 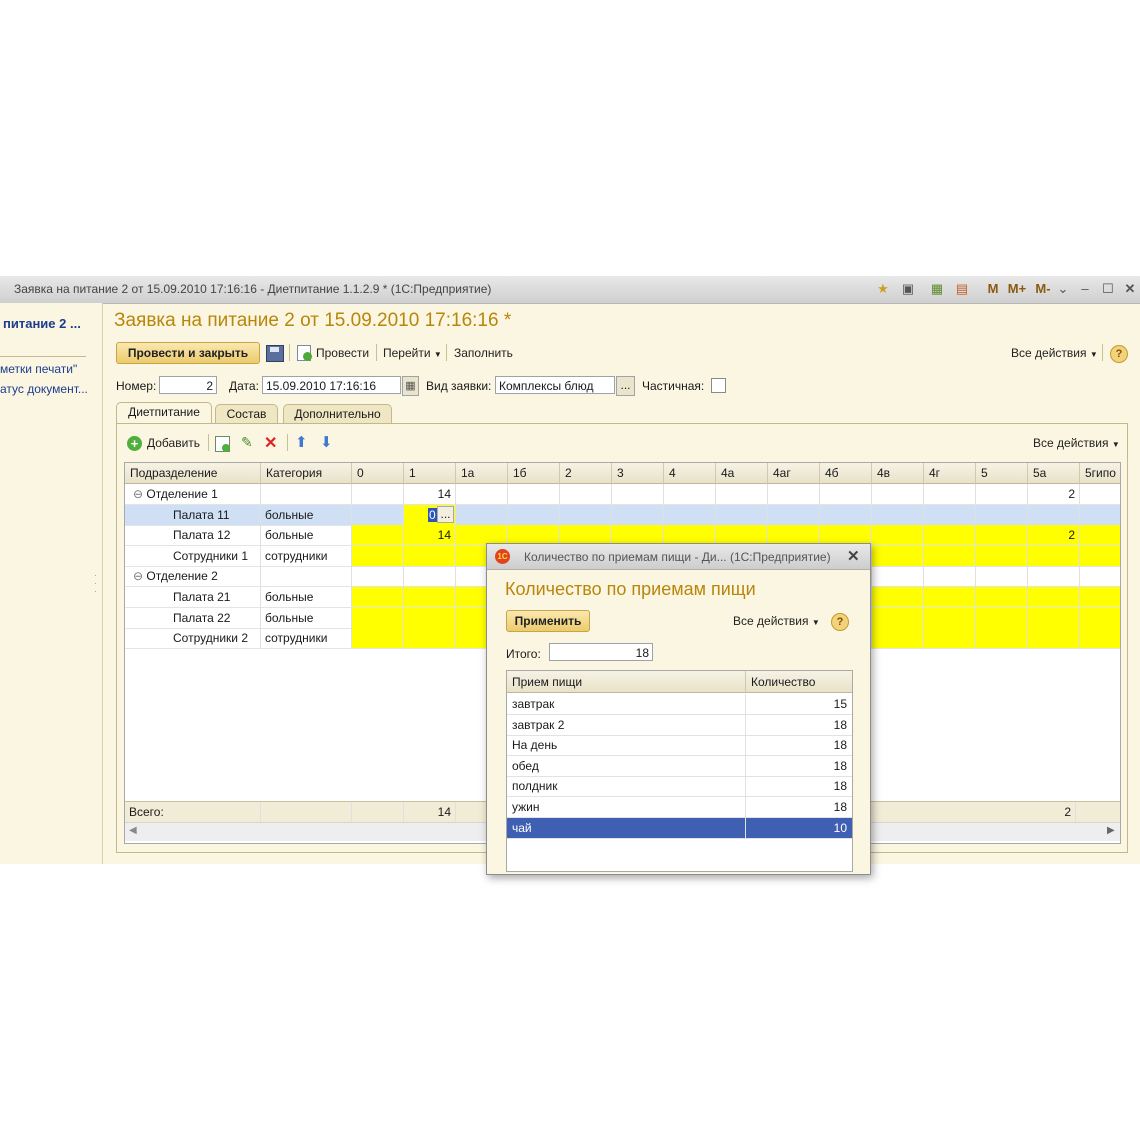 What do you see at coordinates (188, 385) in the screenshot?
I see `number-field: 2` at bounding box center [188, 385].